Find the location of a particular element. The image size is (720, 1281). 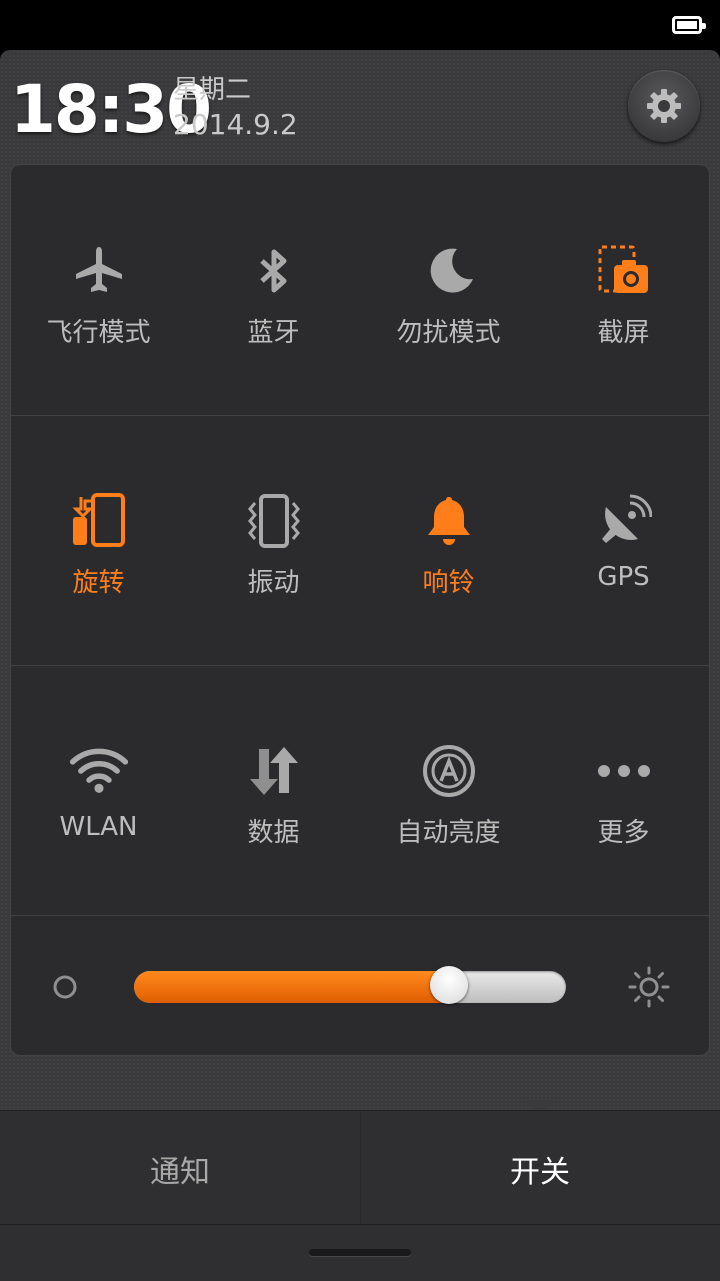

toggle-label: 振动 is located at coordinates (273, 583).